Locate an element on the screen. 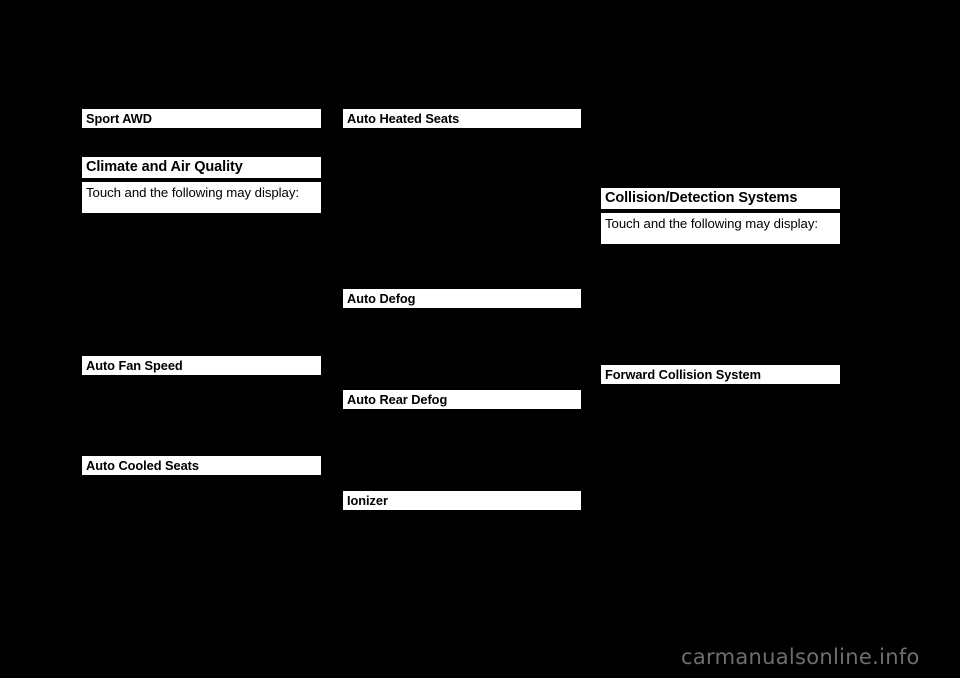 The width and height of the screenshot is (960, 678). heading-ionizer: Ionizer is located at coordinates (462, 500).